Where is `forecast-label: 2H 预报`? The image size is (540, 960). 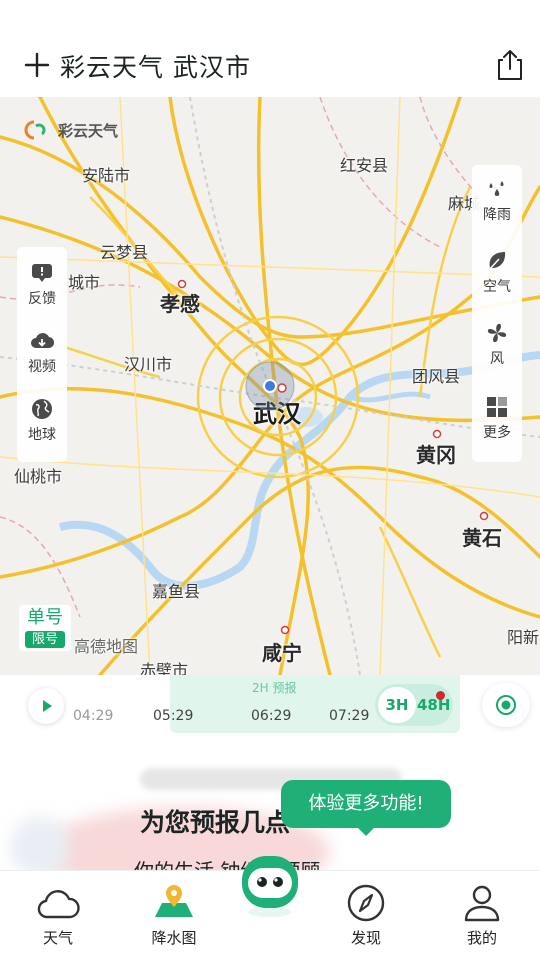 forecast-label: 2H 预报 is located at coordinates (274, 688).